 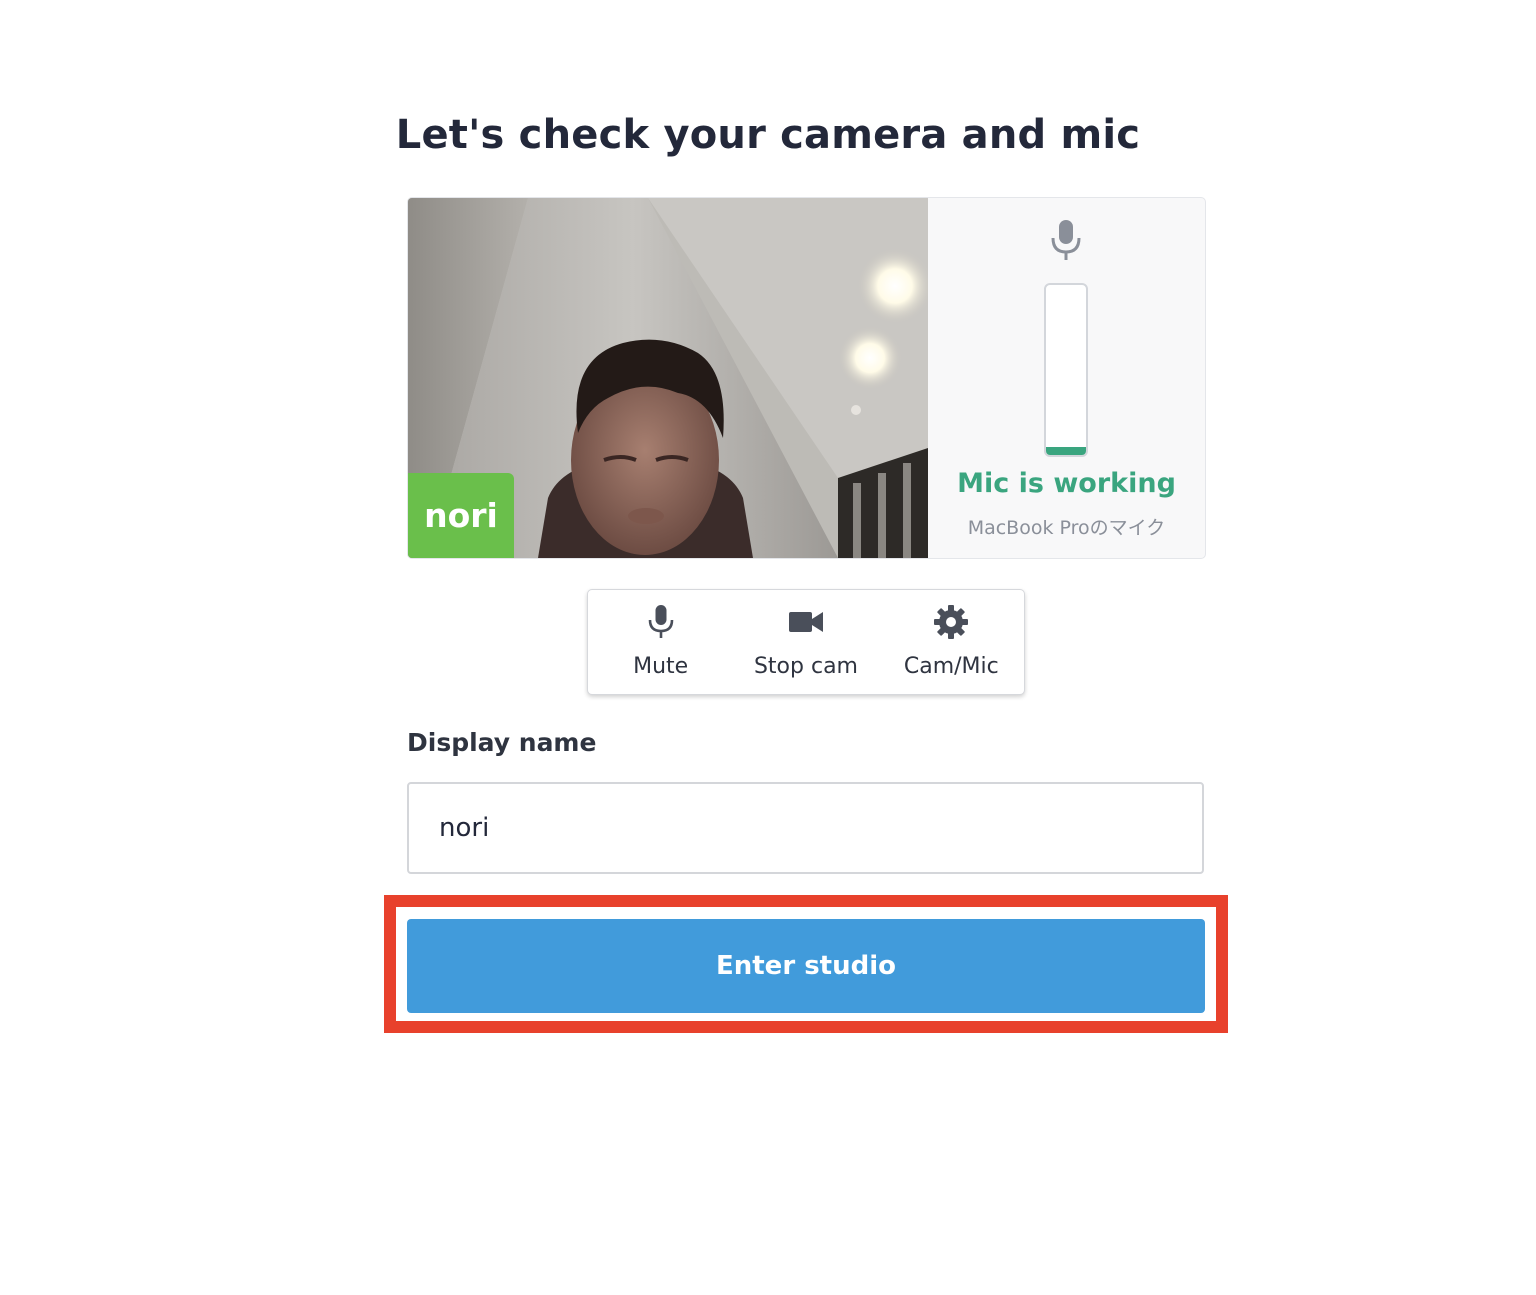 I want to click on mic-check-area: Mic is working MacBook Proのマイク, so click(x=1066, y=378).